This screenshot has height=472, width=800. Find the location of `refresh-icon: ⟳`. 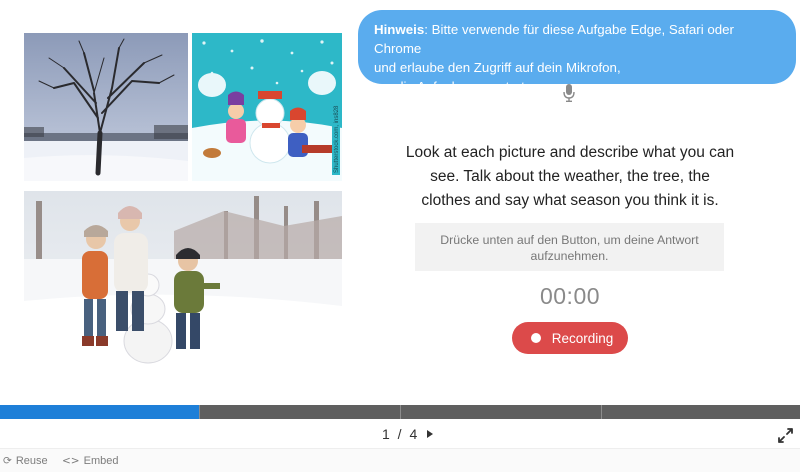

refresh-icon: ⟳ is located at coordinates (7, 461).